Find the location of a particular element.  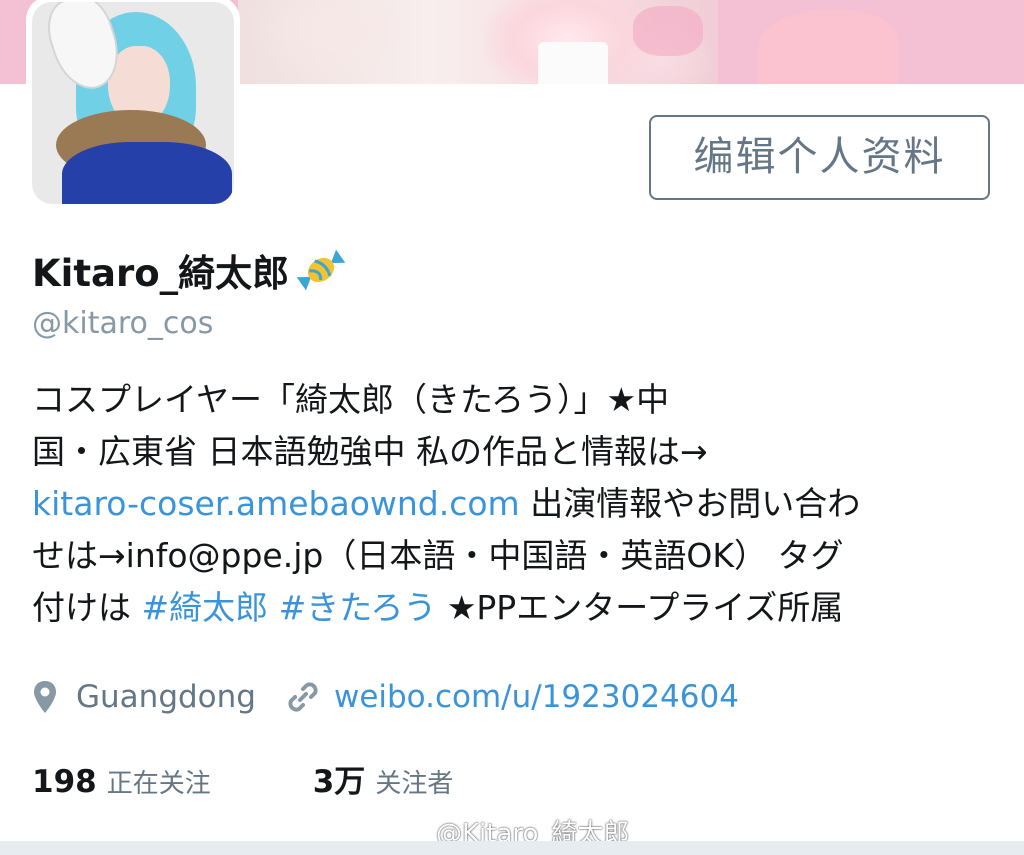

map-pin-icon is located at coordinates (45, 697).